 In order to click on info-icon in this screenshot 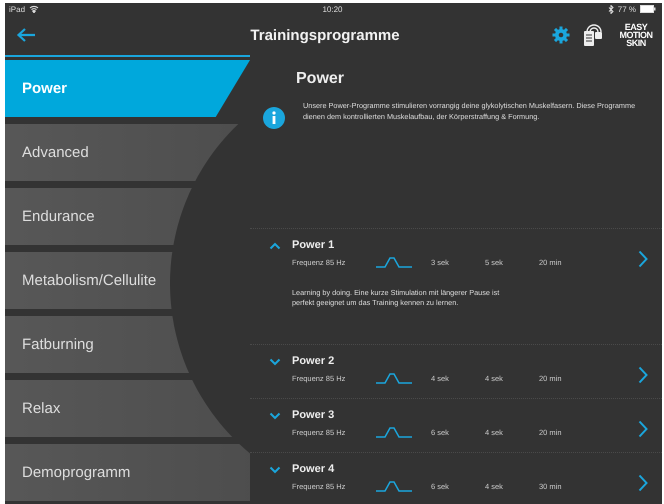, I will do `click(274, 118)`.